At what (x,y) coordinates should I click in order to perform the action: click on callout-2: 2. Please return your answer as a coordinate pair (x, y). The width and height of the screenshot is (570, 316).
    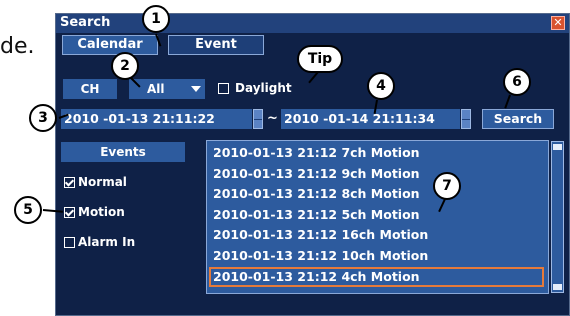
    Looking at the image, I should click on (125, 66).